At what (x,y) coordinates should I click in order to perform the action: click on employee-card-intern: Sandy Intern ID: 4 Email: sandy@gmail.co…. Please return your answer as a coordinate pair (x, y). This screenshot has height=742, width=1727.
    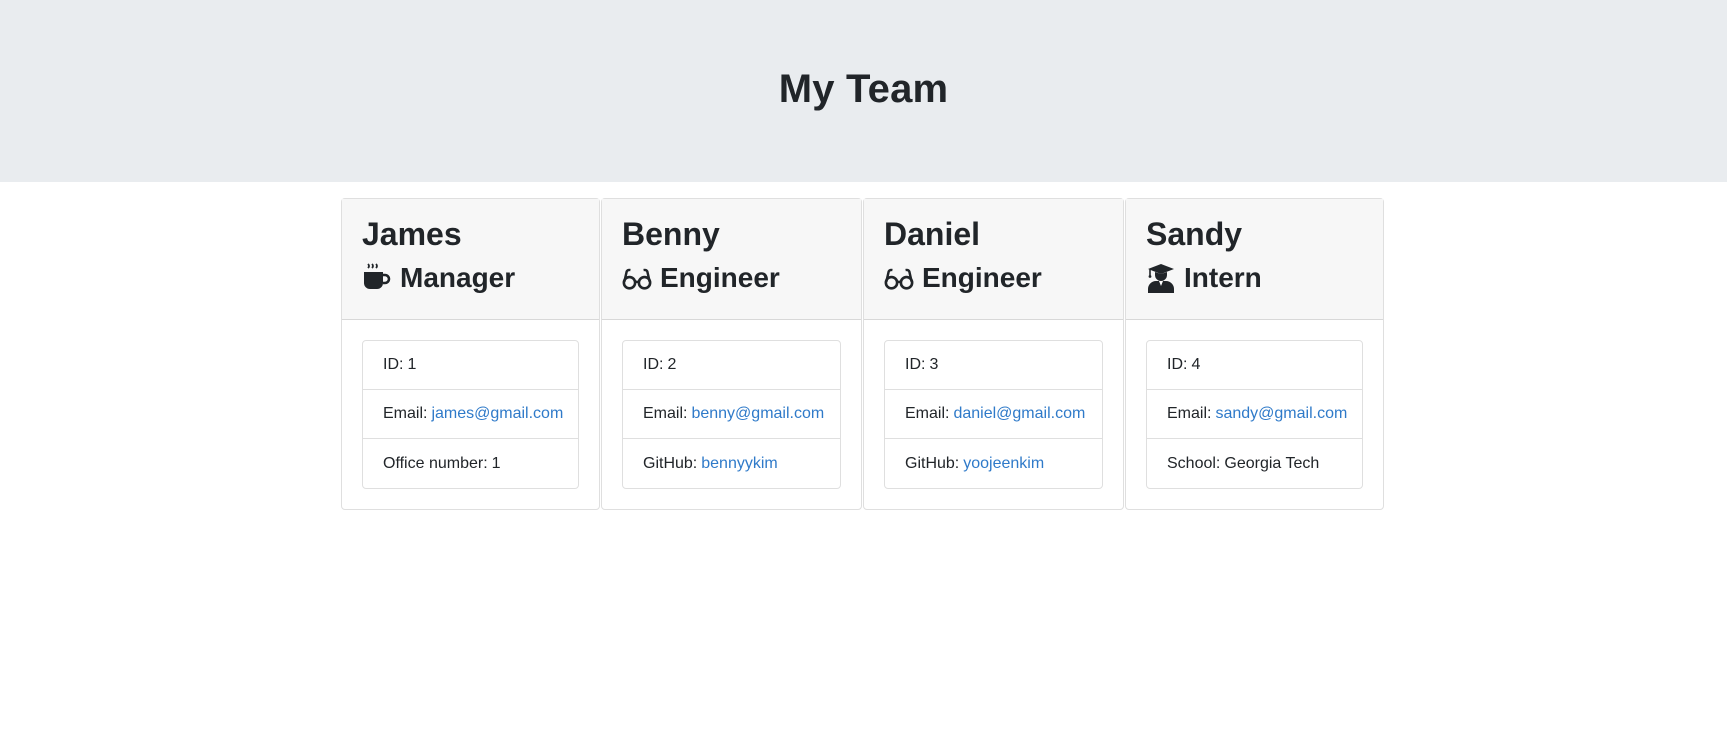
    Looking at the image, I should click on (1254, 354).